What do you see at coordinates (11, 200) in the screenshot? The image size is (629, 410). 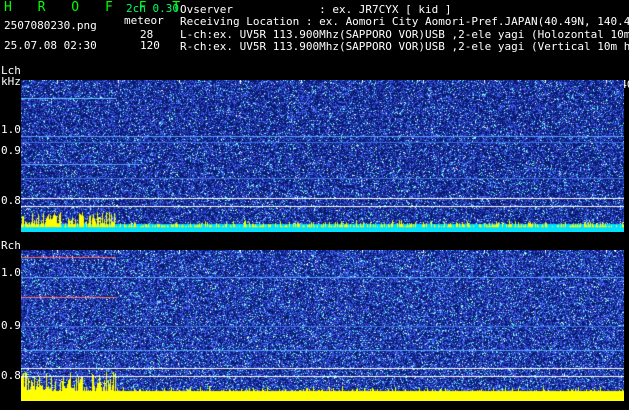 I see `lch-ytick-0-8: 0.8` at bounding box center [11, 200].